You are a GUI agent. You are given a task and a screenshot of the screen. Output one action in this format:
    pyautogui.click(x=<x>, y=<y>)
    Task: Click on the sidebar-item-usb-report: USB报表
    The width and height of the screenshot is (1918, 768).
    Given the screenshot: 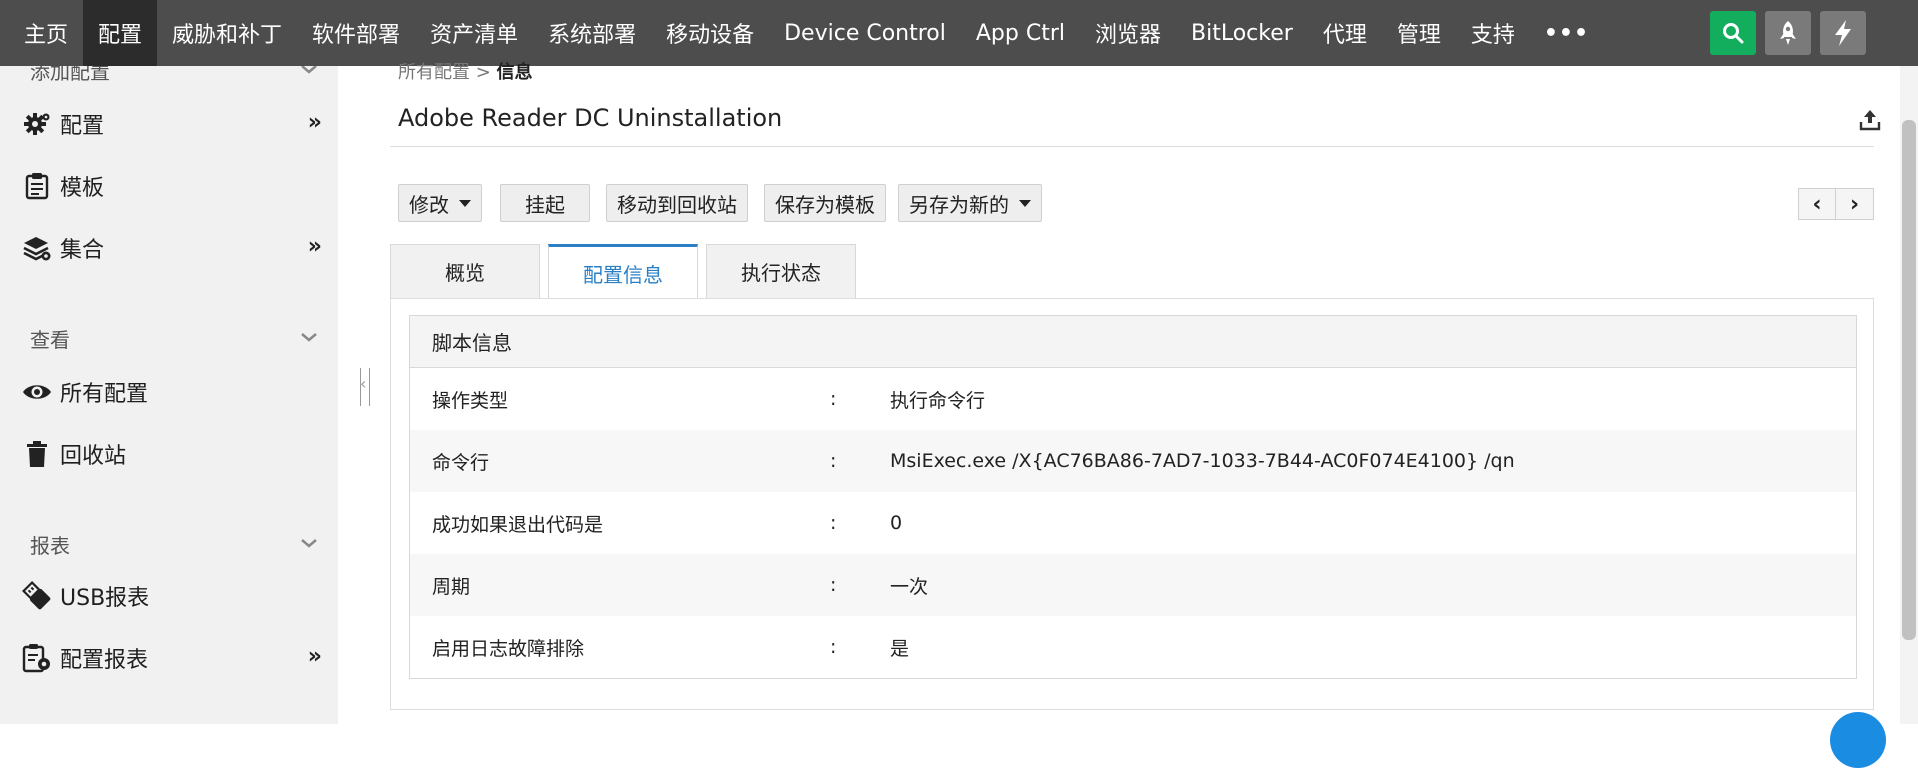 What is the action you would take?
    pyautogui.click(x=177, y=596)
    